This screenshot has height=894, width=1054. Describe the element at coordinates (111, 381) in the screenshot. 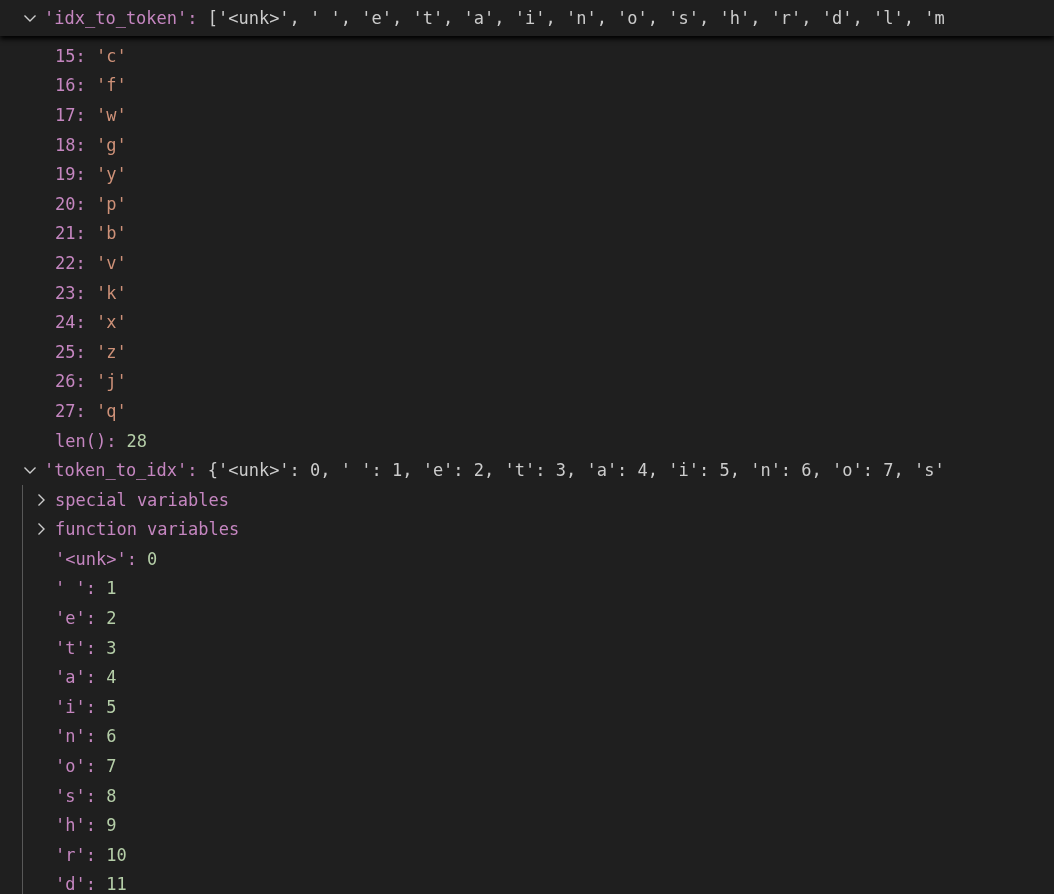

I see `variable-value: 'j'` at that location.